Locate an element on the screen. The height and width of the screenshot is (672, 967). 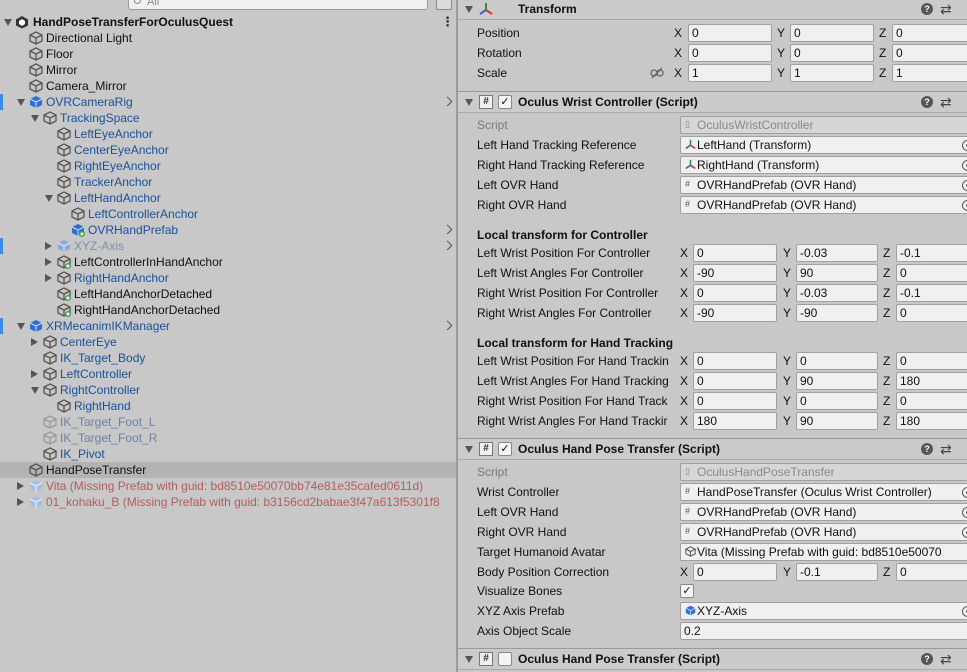
hierarchy-item: CenterEye is located at coordinates (228, 342).